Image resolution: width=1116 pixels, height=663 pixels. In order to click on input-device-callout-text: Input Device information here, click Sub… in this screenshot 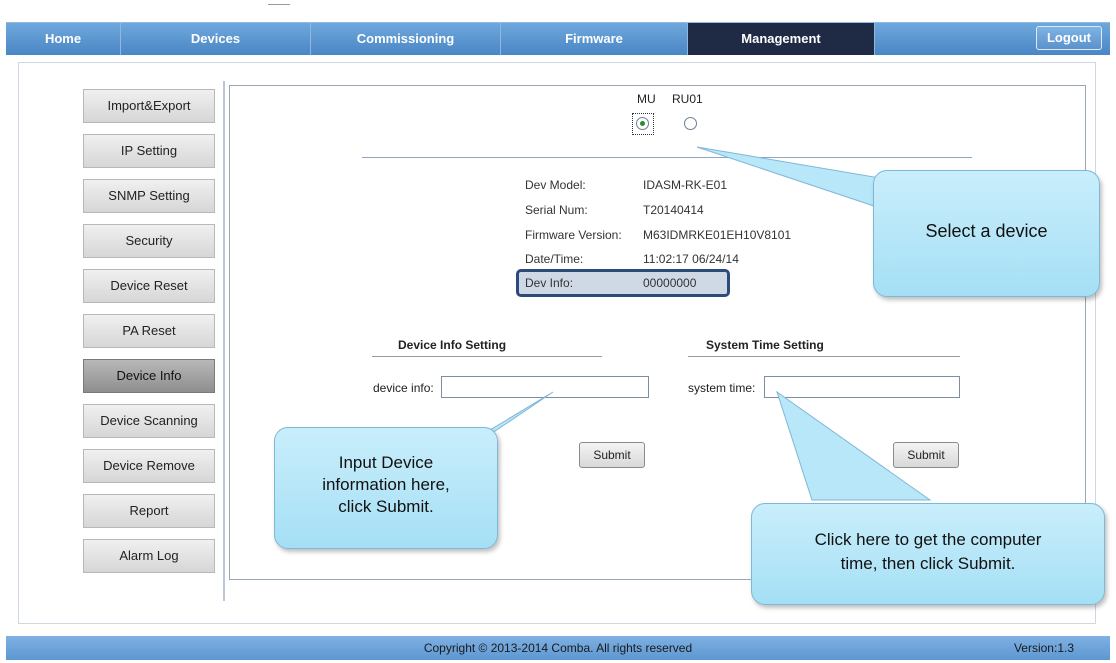, I will do `click(386, 485)`.